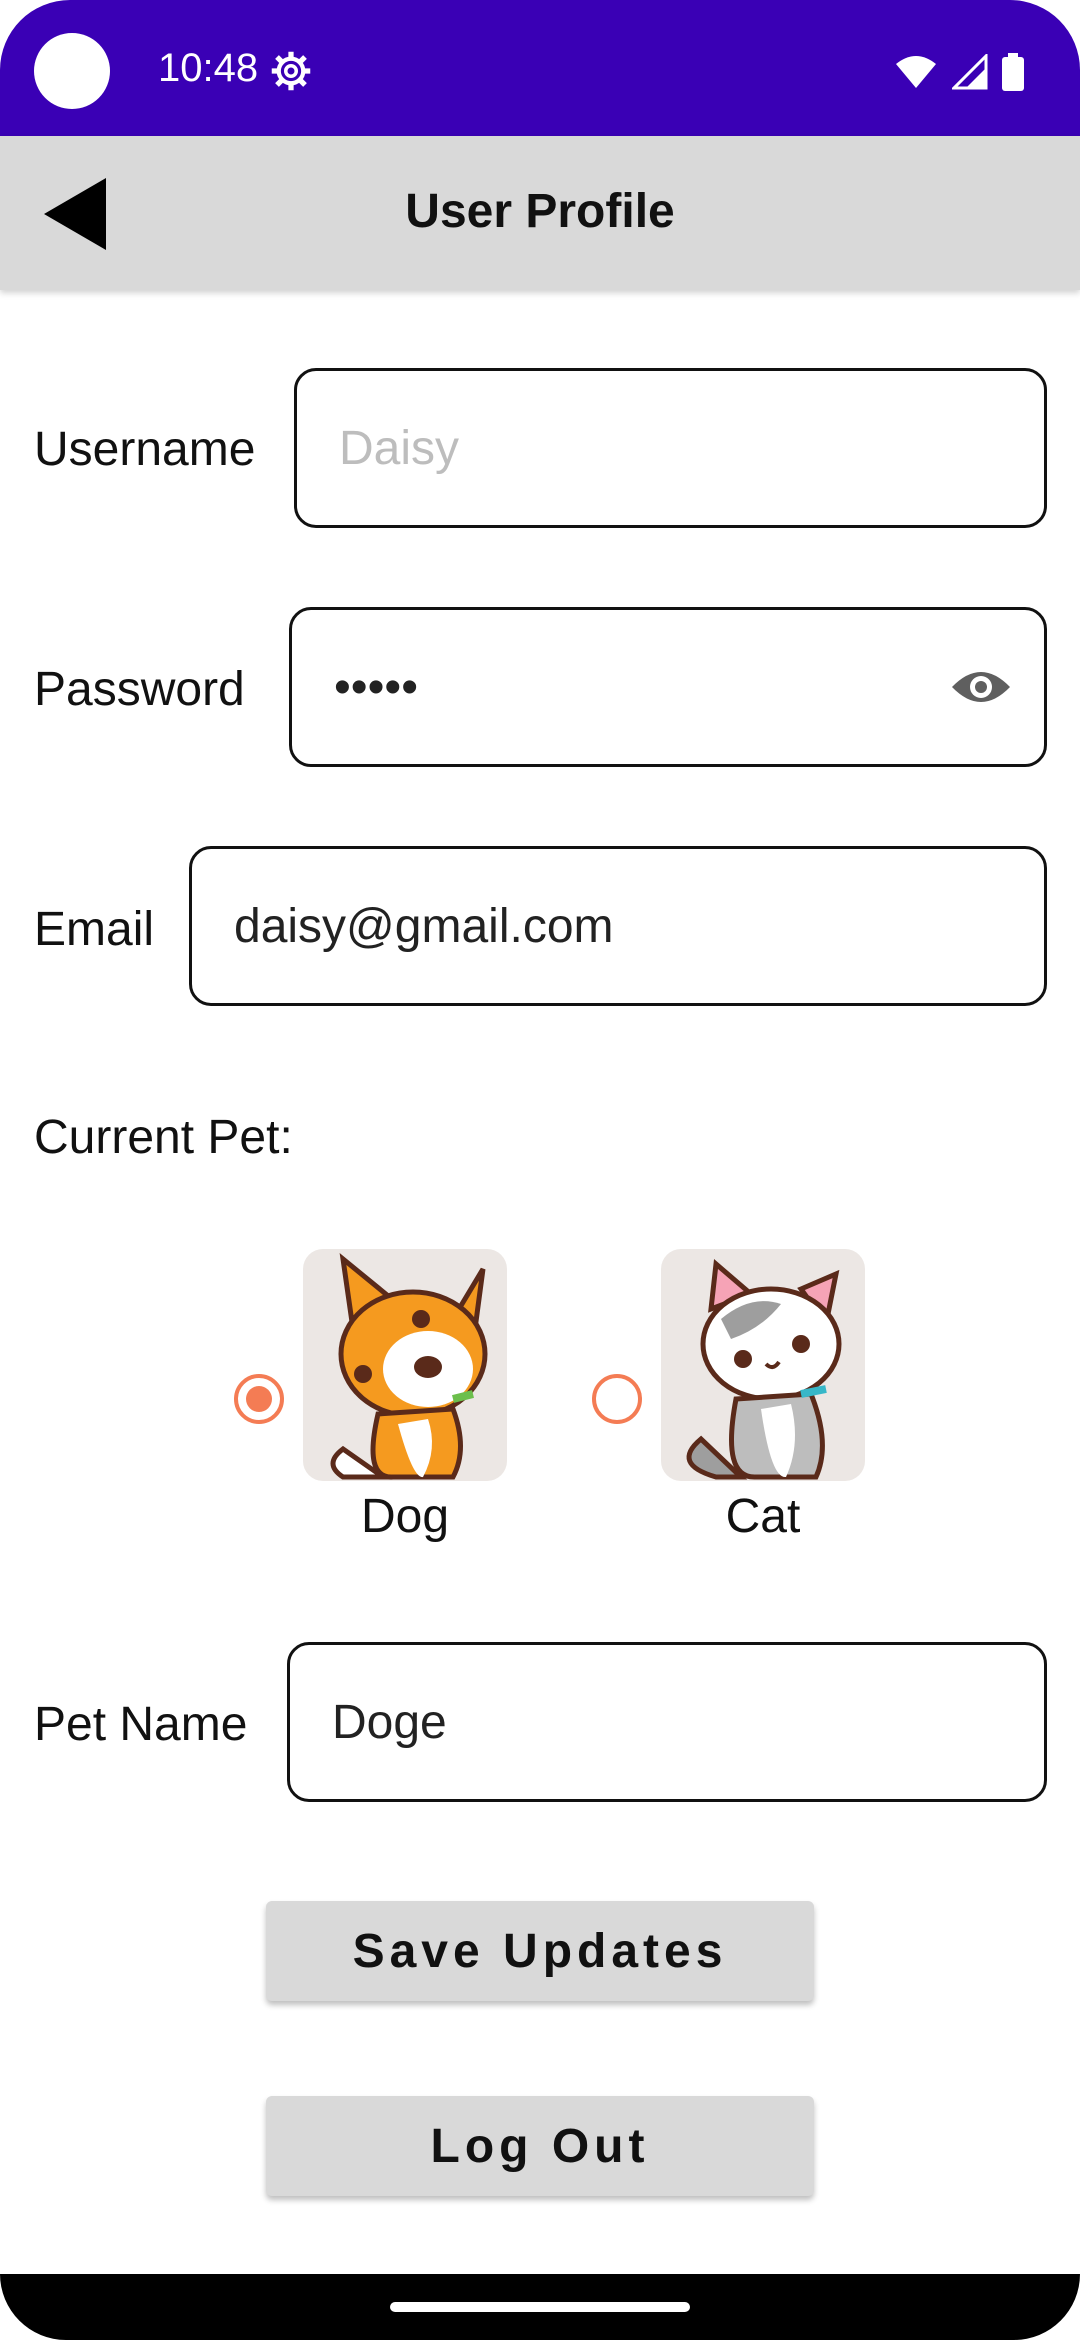 The image size is (1080, 2340). Describe the element at coordinates (424, 926) in the screenshot. I see `email-value: daisy@gmail.com` at that location.